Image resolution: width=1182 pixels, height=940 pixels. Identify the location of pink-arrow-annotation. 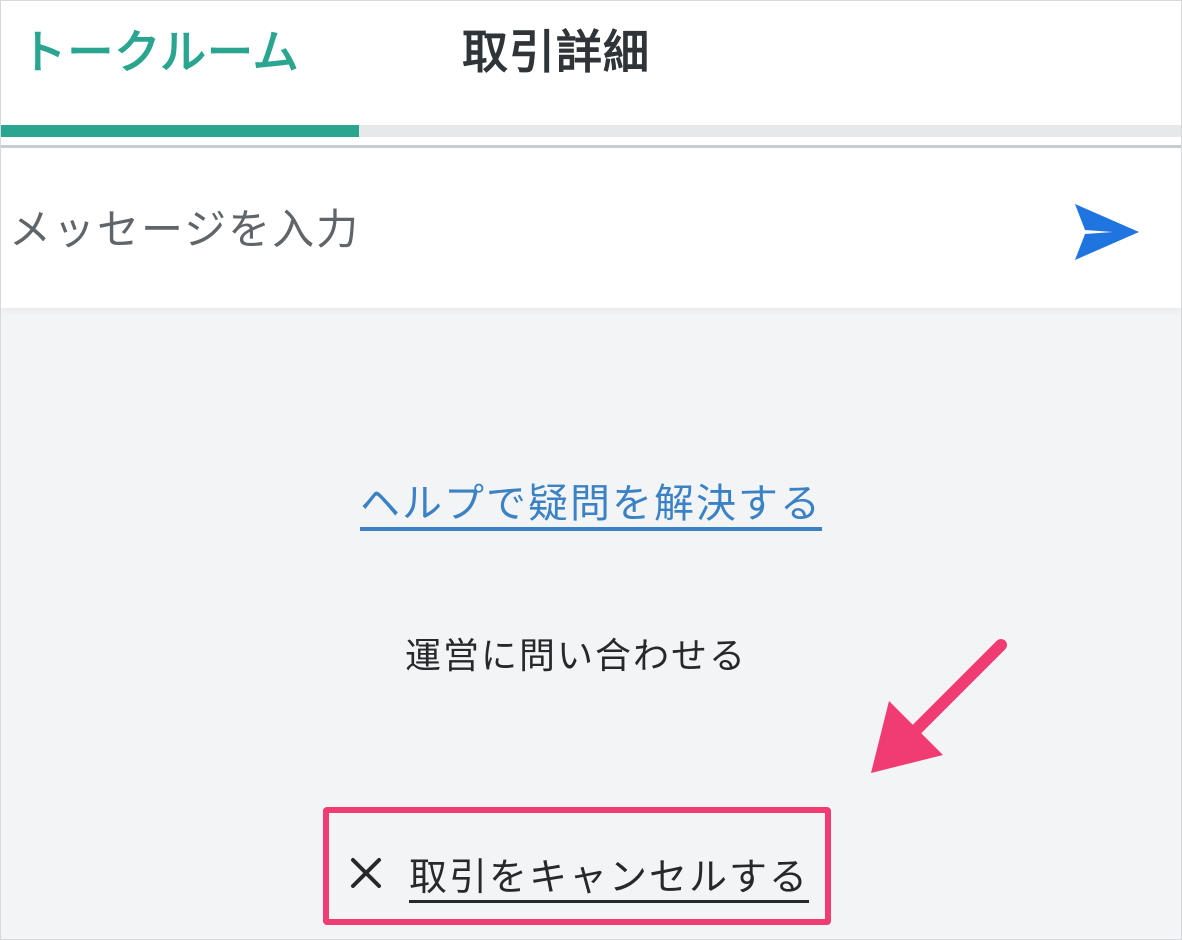
(939, 706).